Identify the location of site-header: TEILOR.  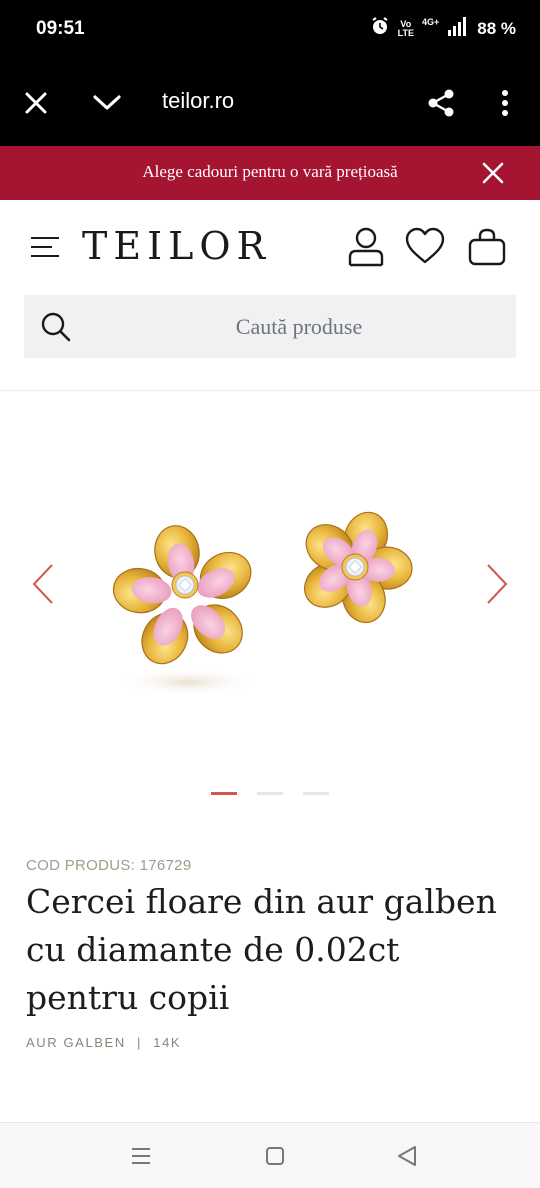
(270, 248).